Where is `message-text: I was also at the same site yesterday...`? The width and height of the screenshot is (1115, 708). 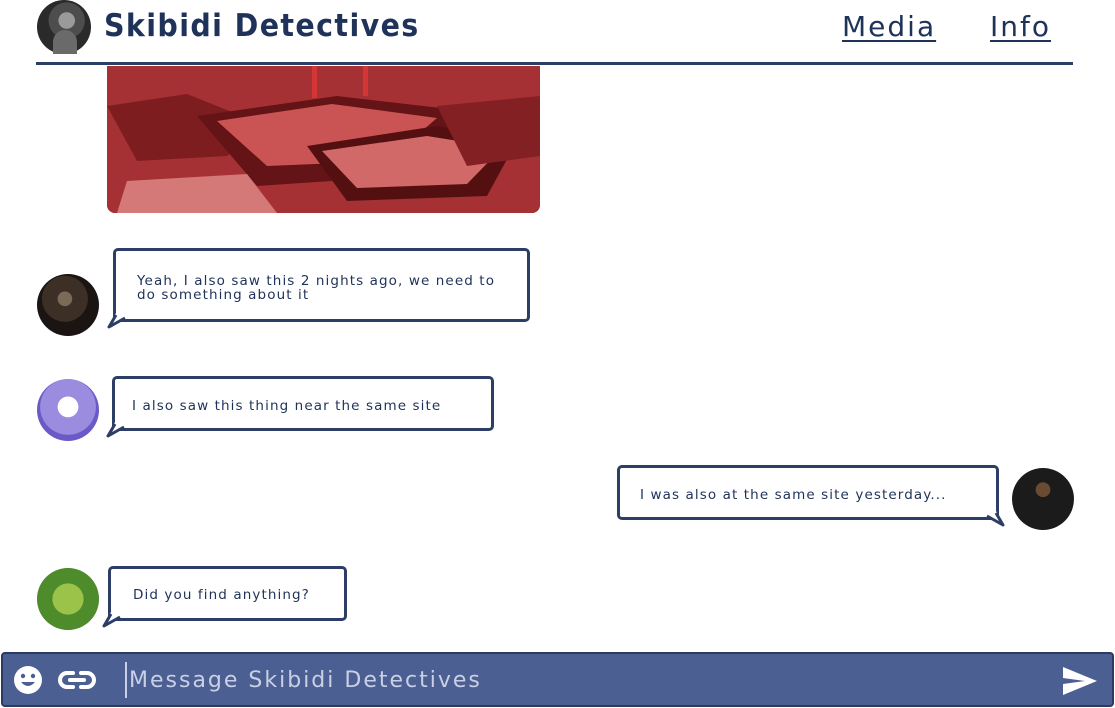
message-text: I was also at the same site yesterday... is located at coordinates (793, 495).